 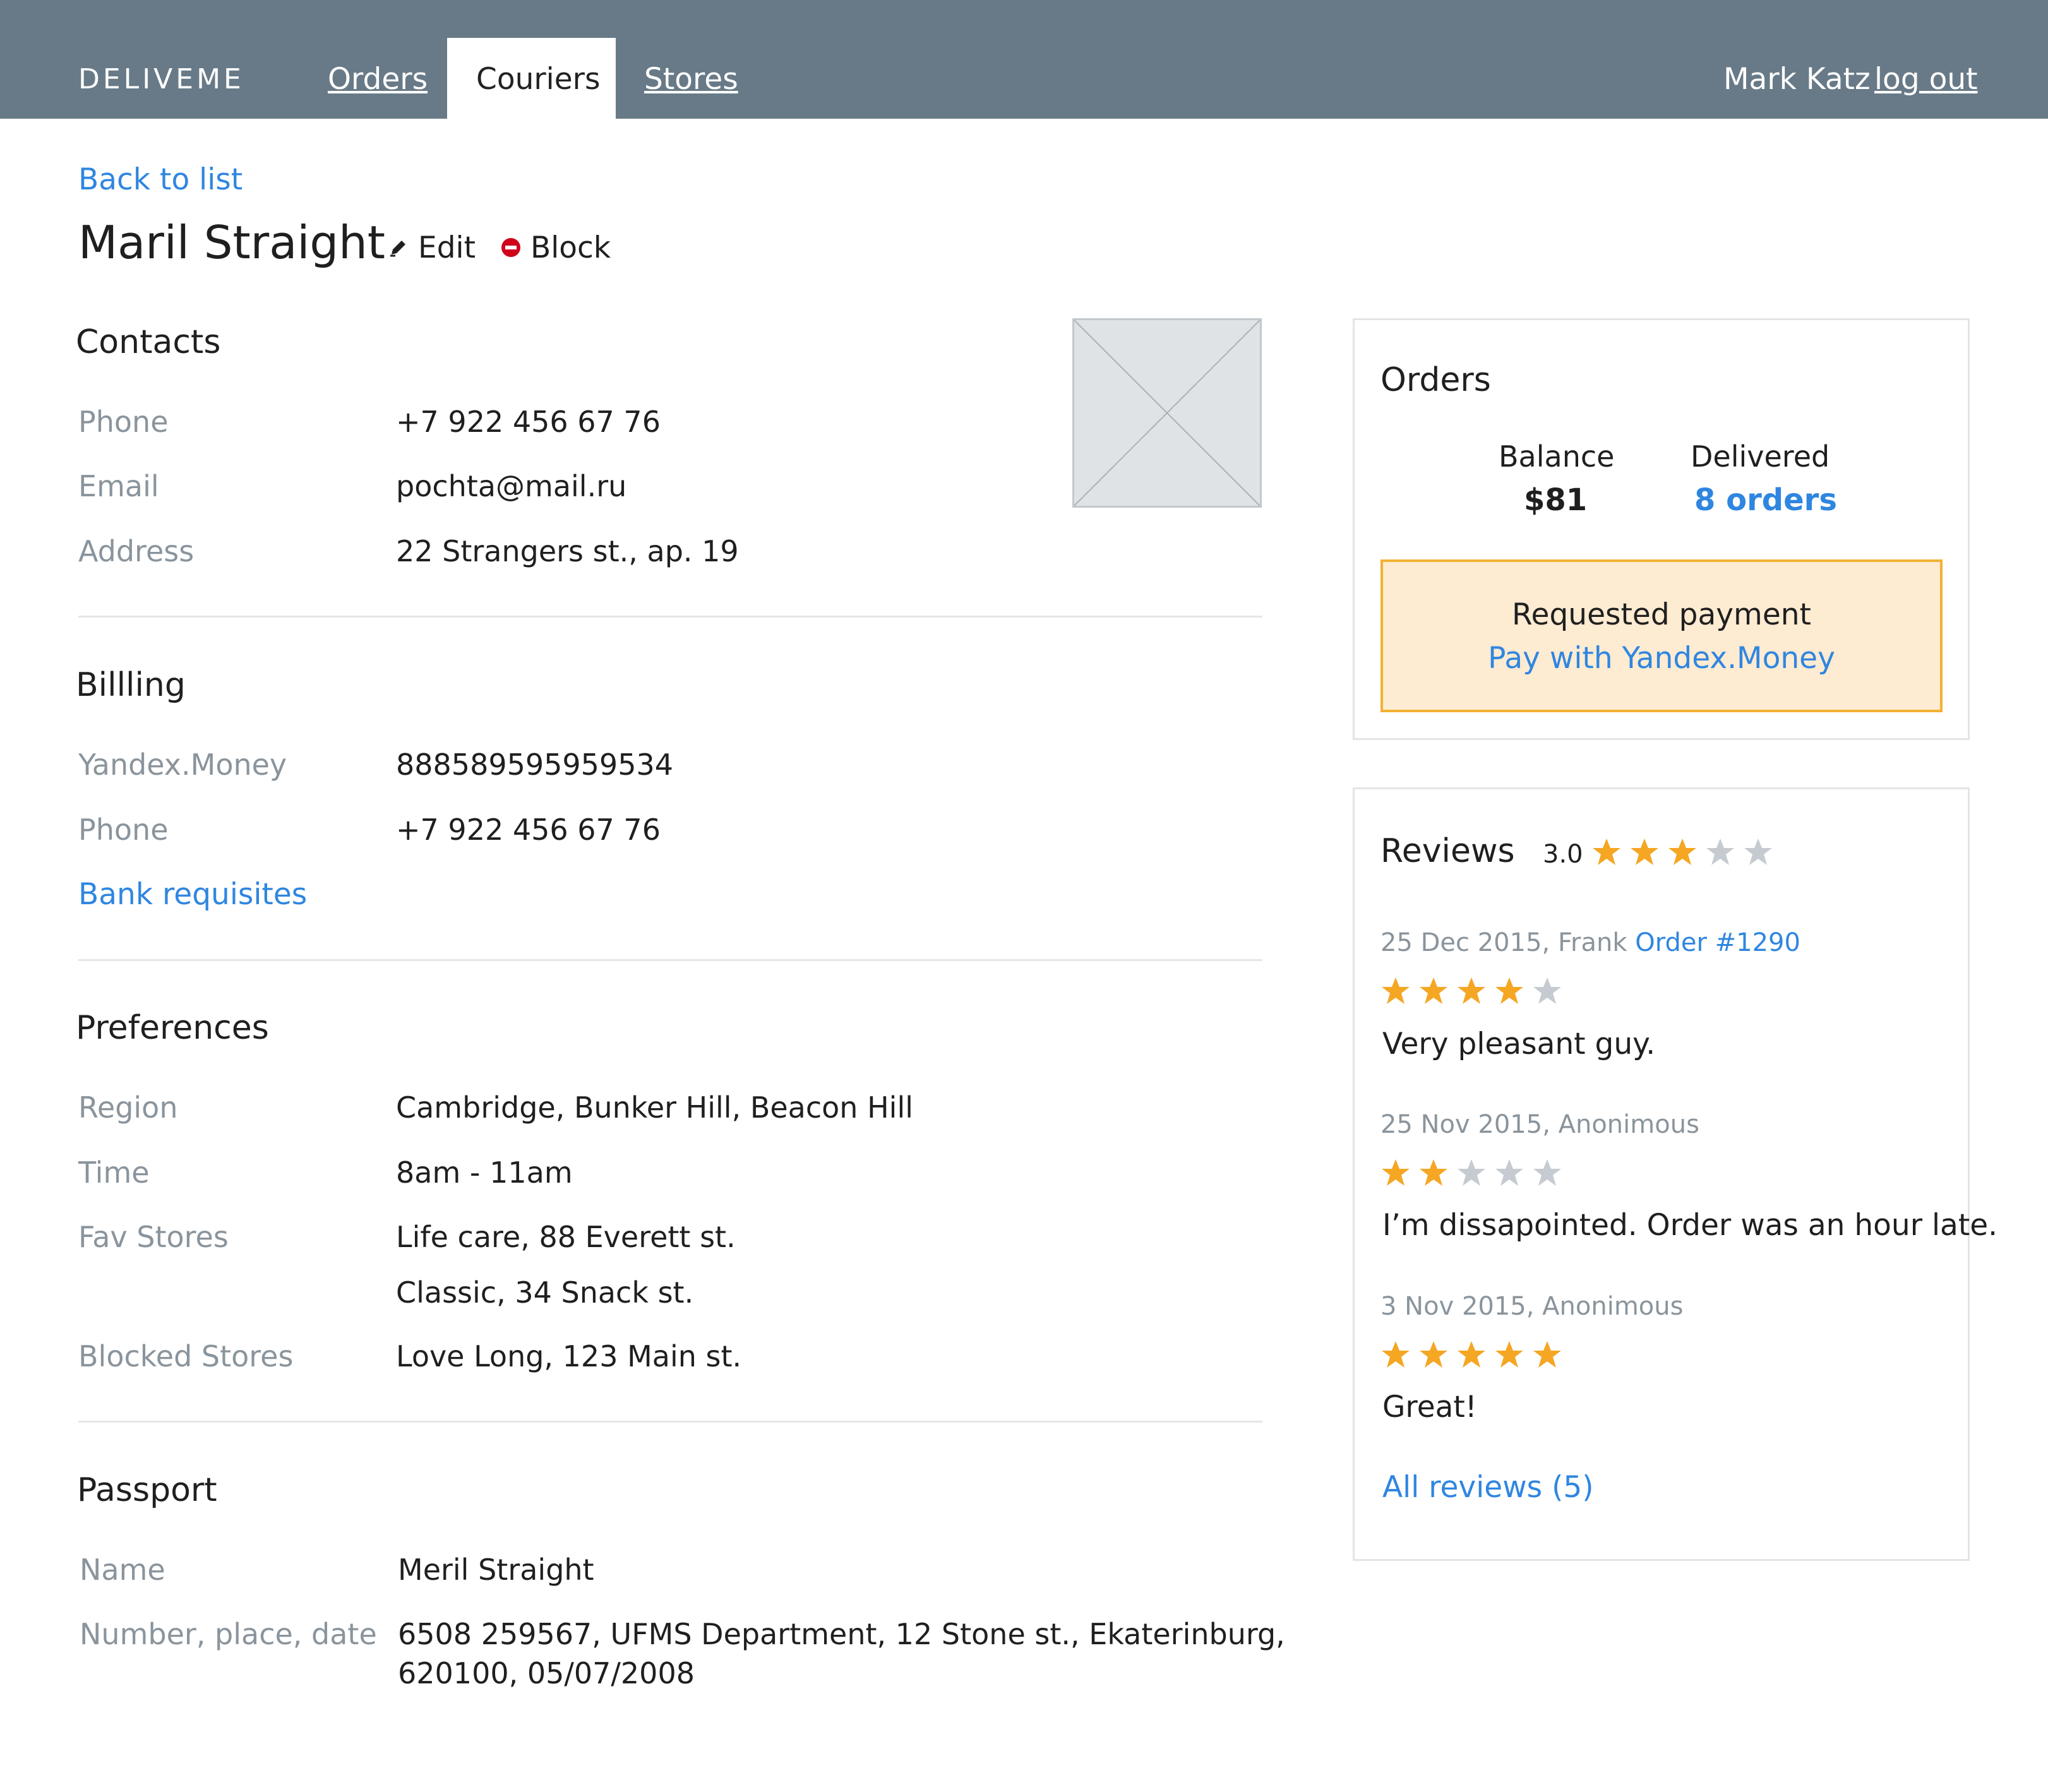 I want to click on passport-section-title: Passport, so click(x=147, y=1490).